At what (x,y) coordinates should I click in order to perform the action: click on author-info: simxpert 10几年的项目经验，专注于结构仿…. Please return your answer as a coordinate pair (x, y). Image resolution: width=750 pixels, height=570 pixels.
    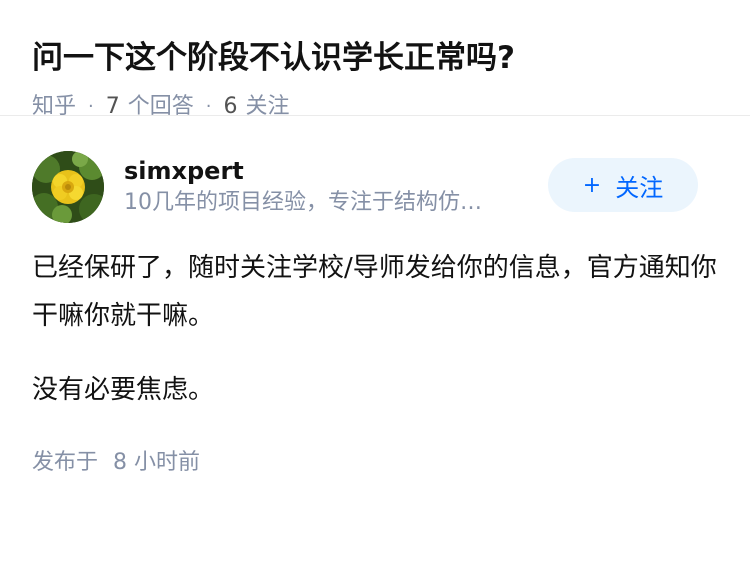
    Looking at the image, I should click on (334, 187).